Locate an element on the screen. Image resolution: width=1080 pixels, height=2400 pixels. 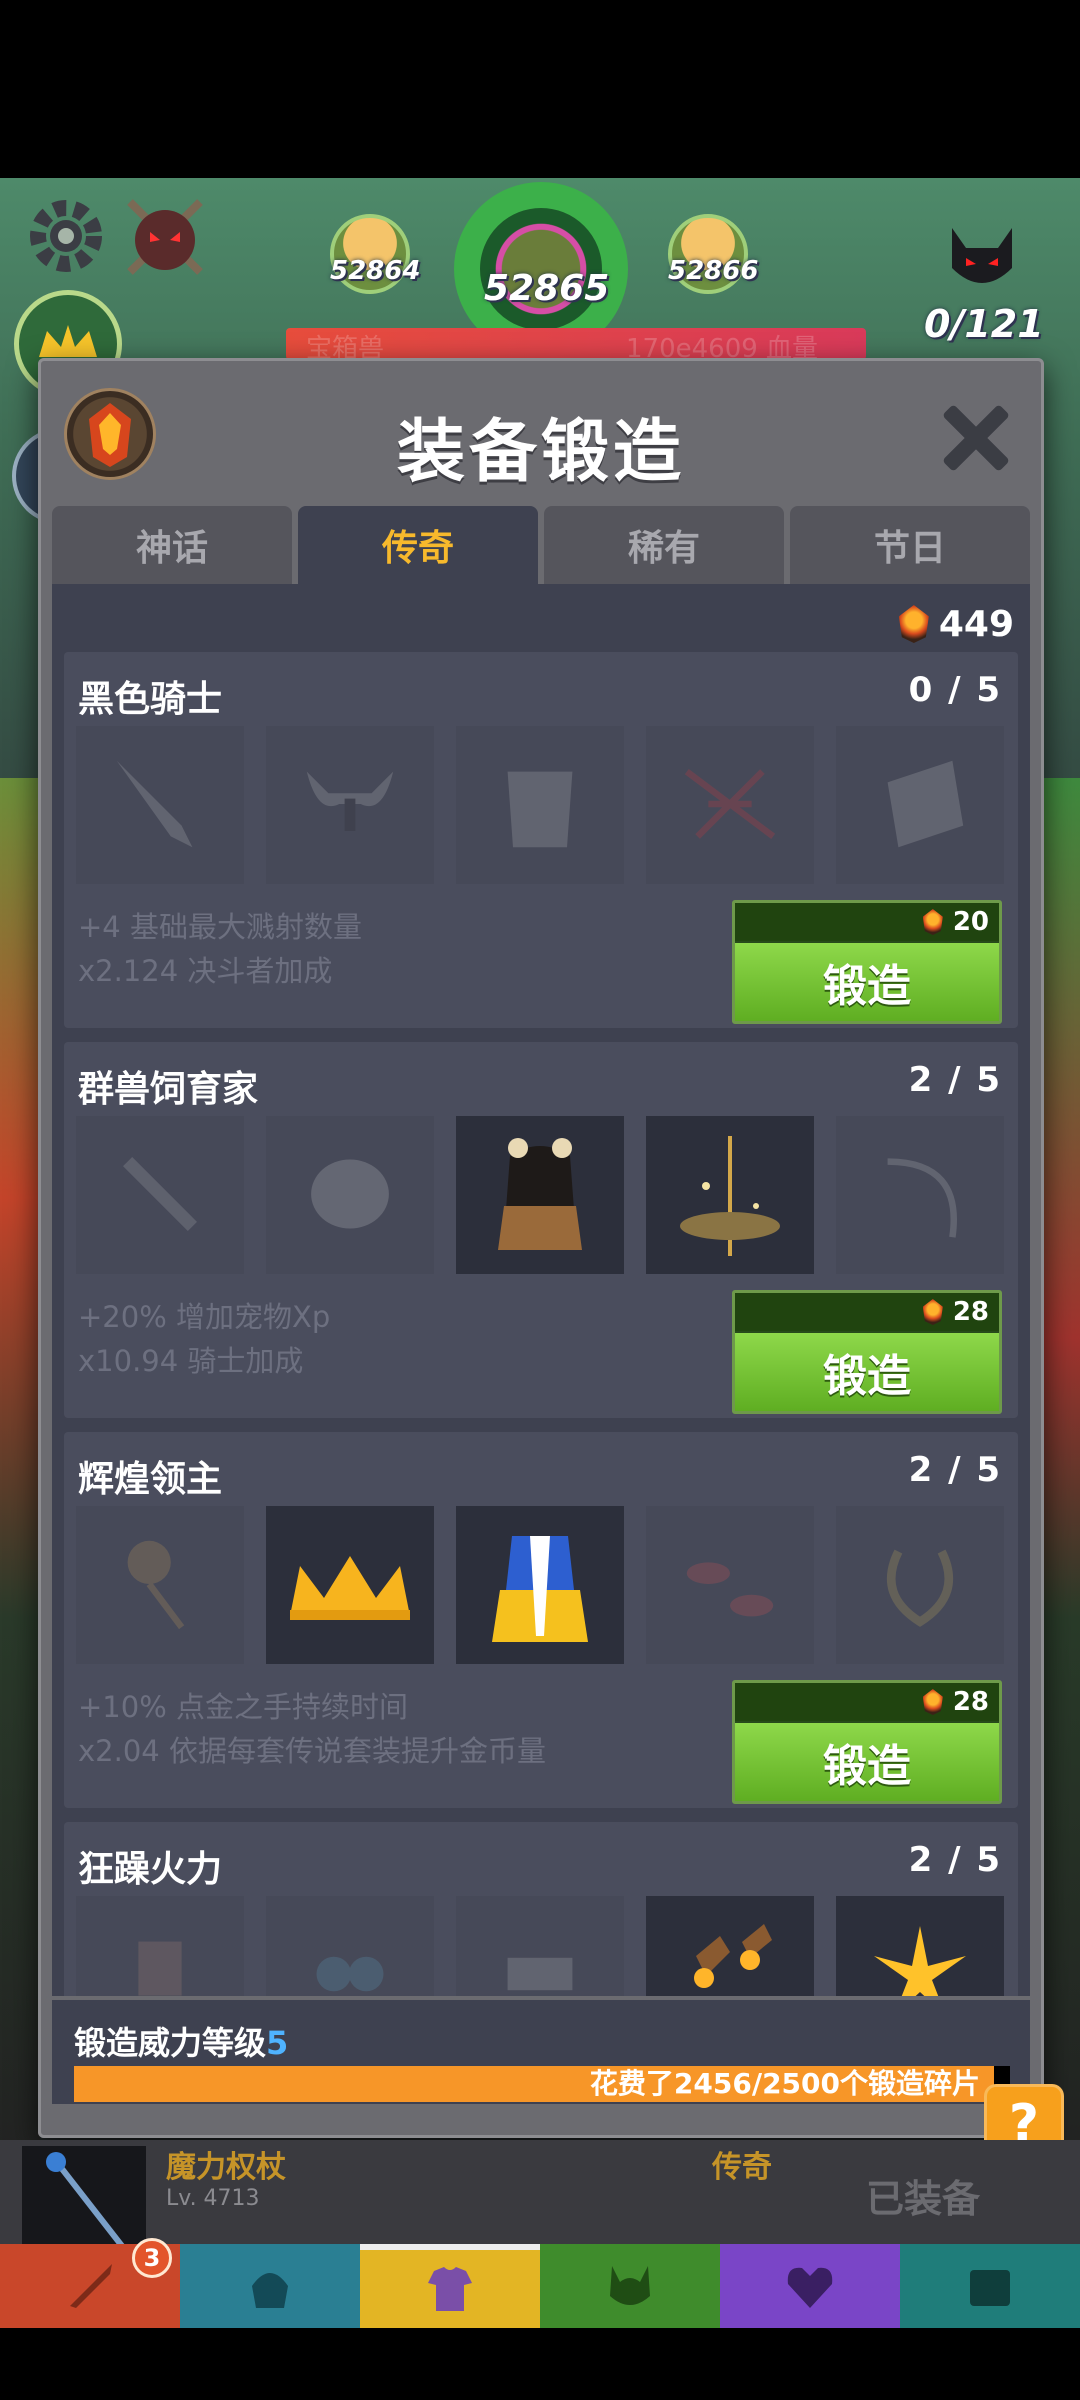
nav-tab-equipment is located at coordinates (450, 2286).